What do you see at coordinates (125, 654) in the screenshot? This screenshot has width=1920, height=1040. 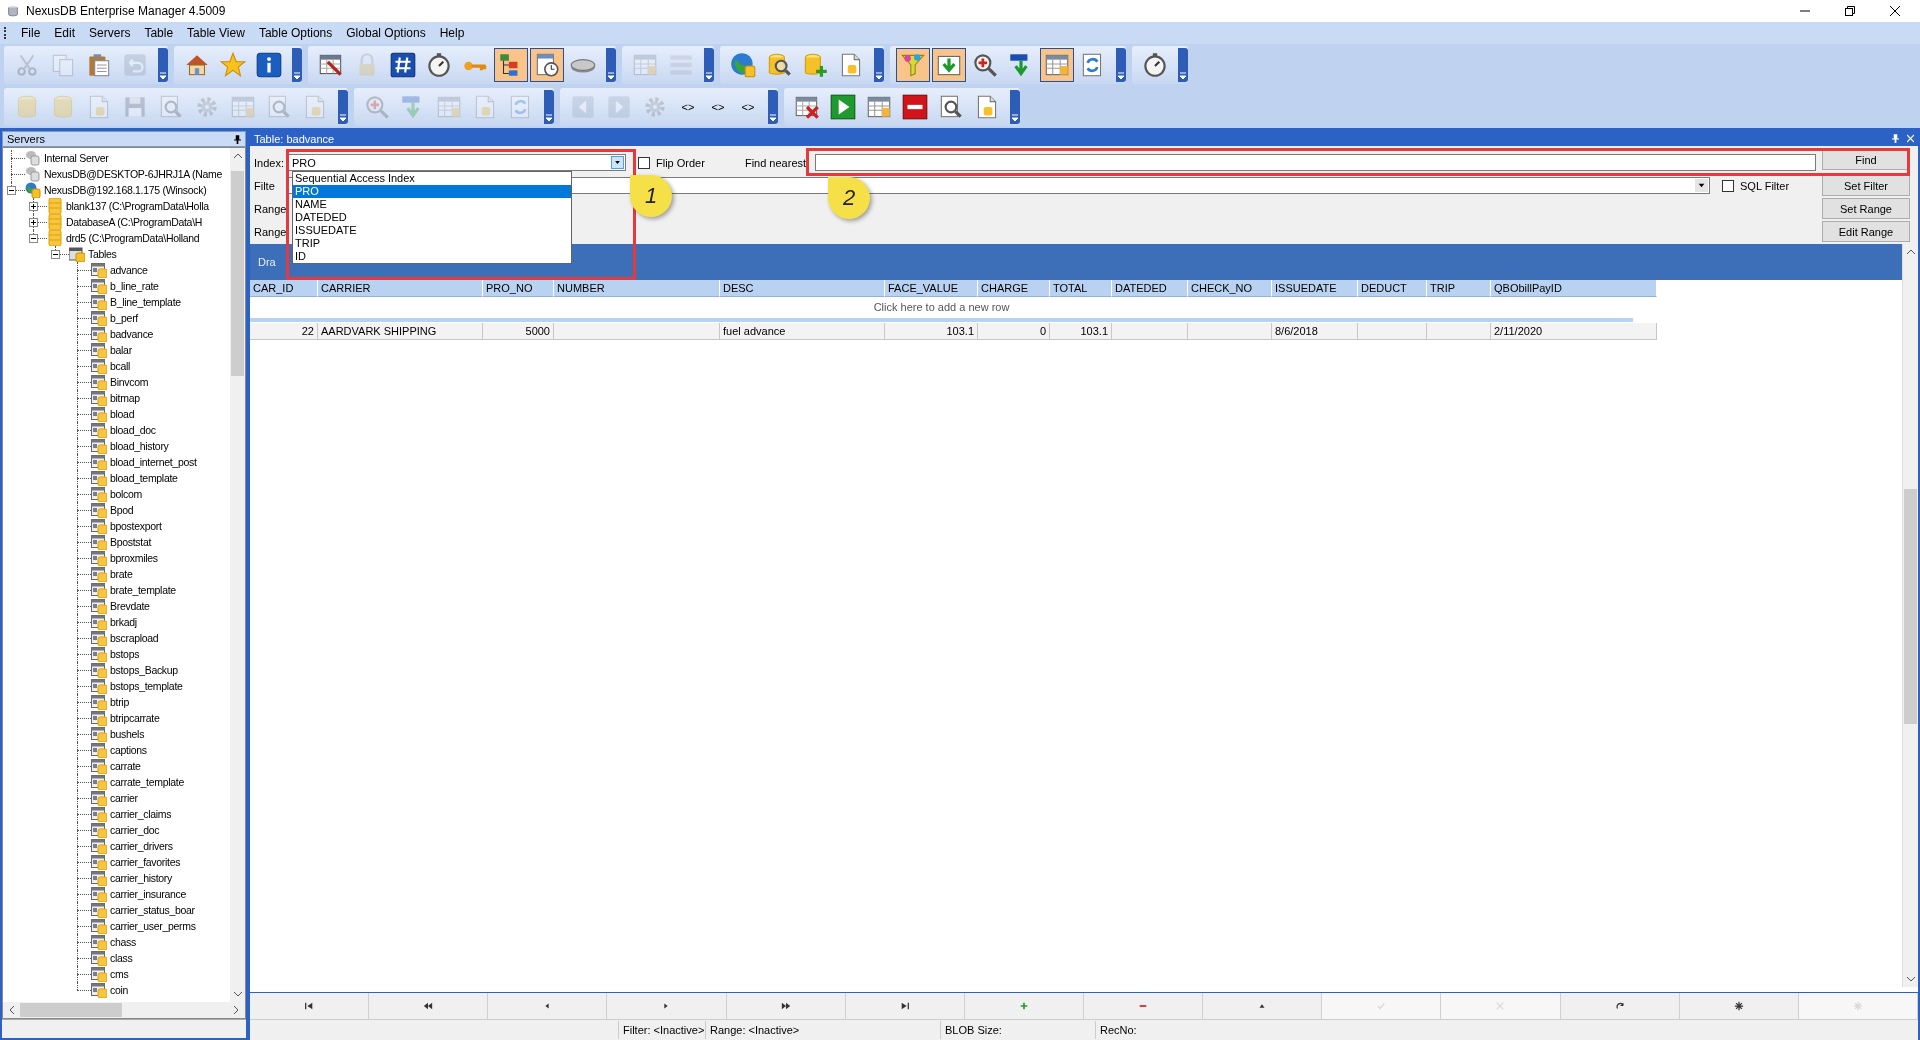 I see `tree-item: bstops` at bounding box center [125, 654].